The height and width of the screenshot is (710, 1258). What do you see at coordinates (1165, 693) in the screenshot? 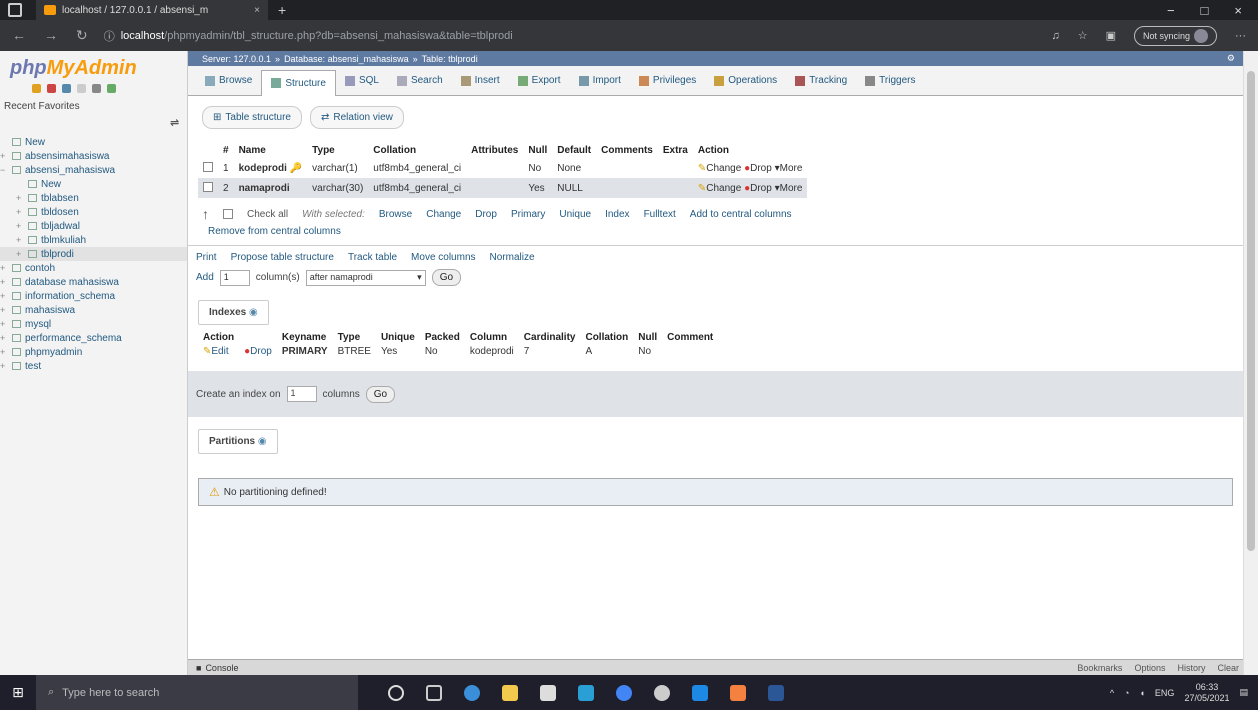
I see `lang-indicator: ENG` at bounding box center [1165, 693].